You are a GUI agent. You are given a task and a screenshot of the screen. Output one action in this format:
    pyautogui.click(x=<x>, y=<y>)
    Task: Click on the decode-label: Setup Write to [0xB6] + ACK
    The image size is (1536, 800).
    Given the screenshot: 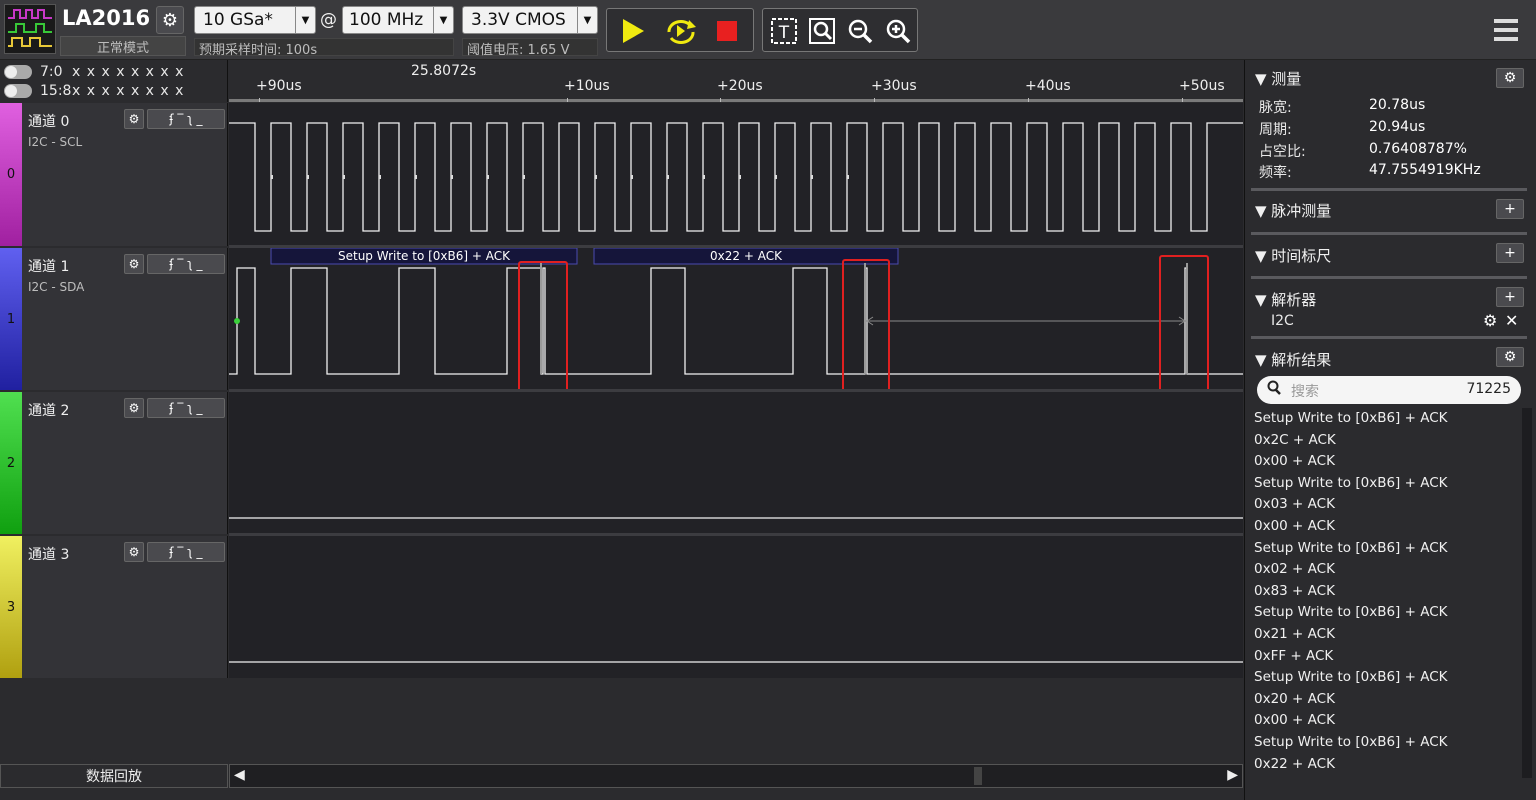 What is the action you would take?
    pyautogui.click(x=424, y=256)
    